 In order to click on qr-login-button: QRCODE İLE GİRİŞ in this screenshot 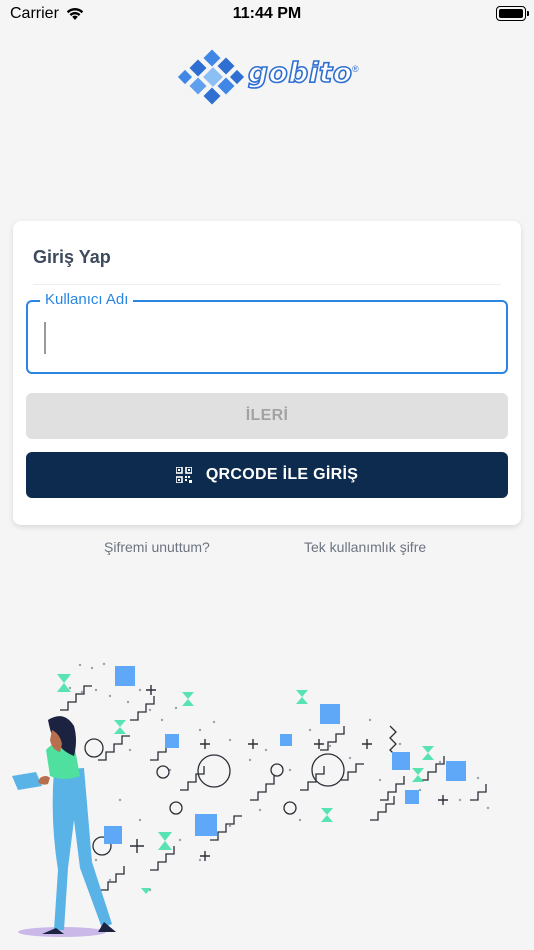, I will do `click(267, 475)`.